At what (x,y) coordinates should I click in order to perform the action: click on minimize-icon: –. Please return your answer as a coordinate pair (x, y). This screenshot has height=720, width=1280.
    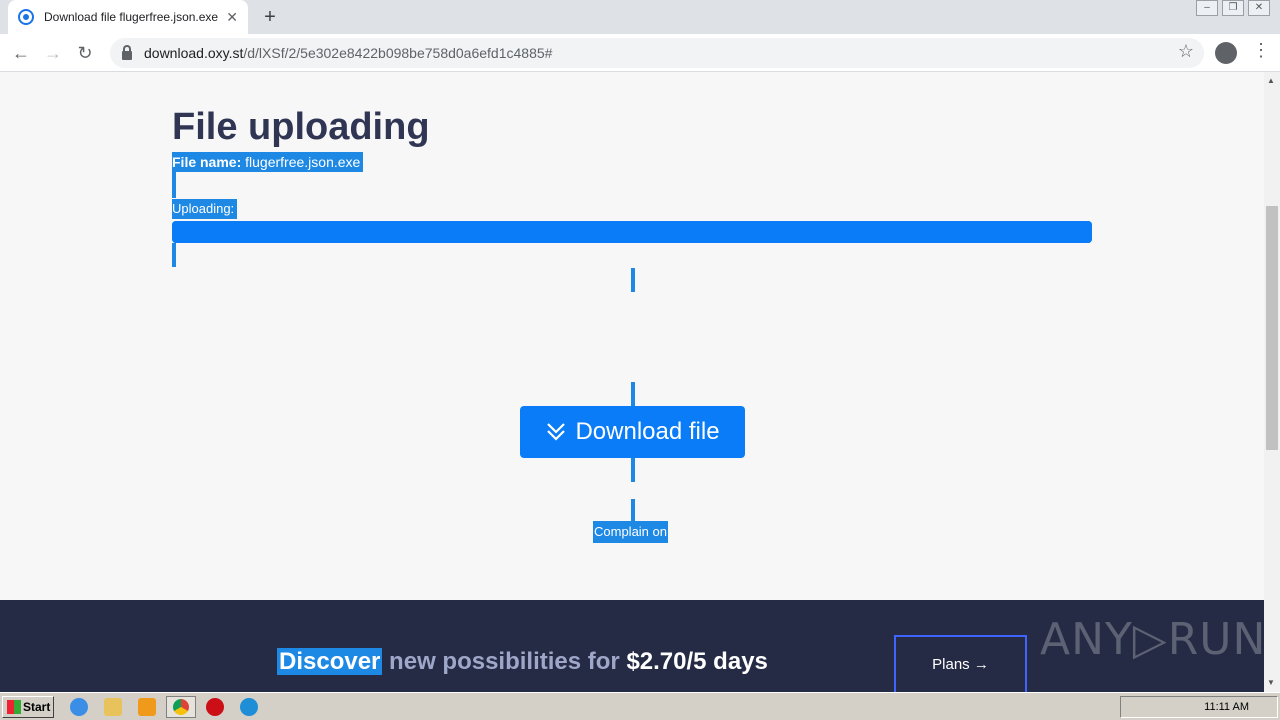
    Looking at the image, I should click on (1207, 8).